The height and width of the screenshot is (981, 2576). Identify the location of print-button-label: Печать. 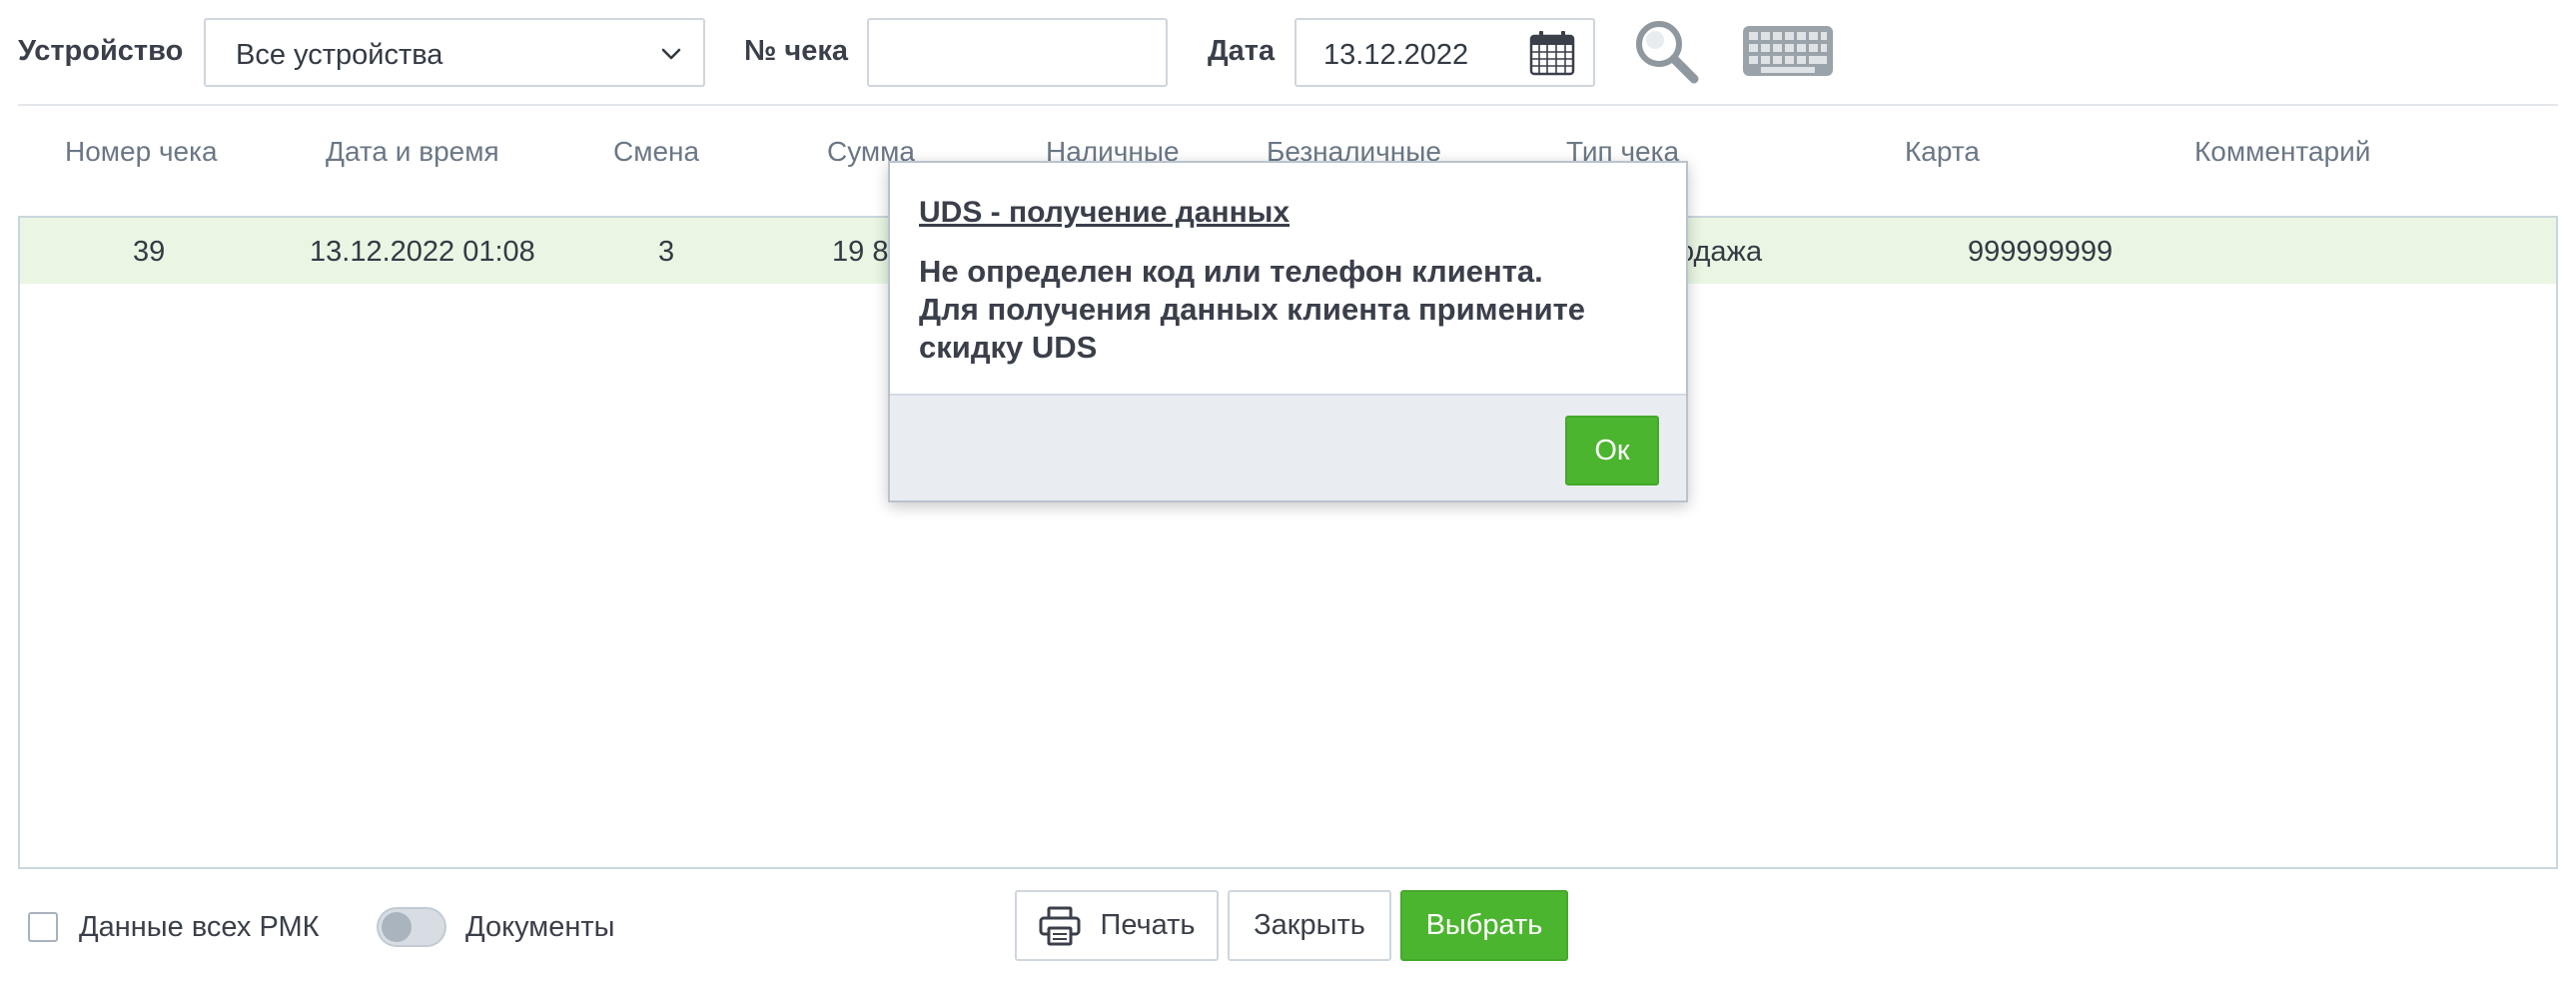
(1148, 925).